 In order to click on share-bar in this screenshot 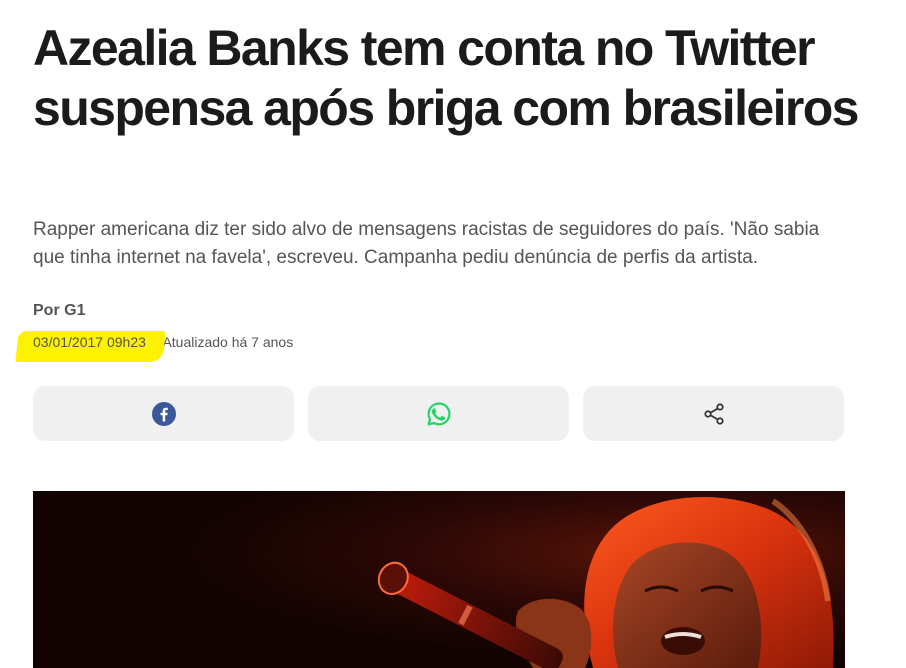, I will do `click(439, 413)`.